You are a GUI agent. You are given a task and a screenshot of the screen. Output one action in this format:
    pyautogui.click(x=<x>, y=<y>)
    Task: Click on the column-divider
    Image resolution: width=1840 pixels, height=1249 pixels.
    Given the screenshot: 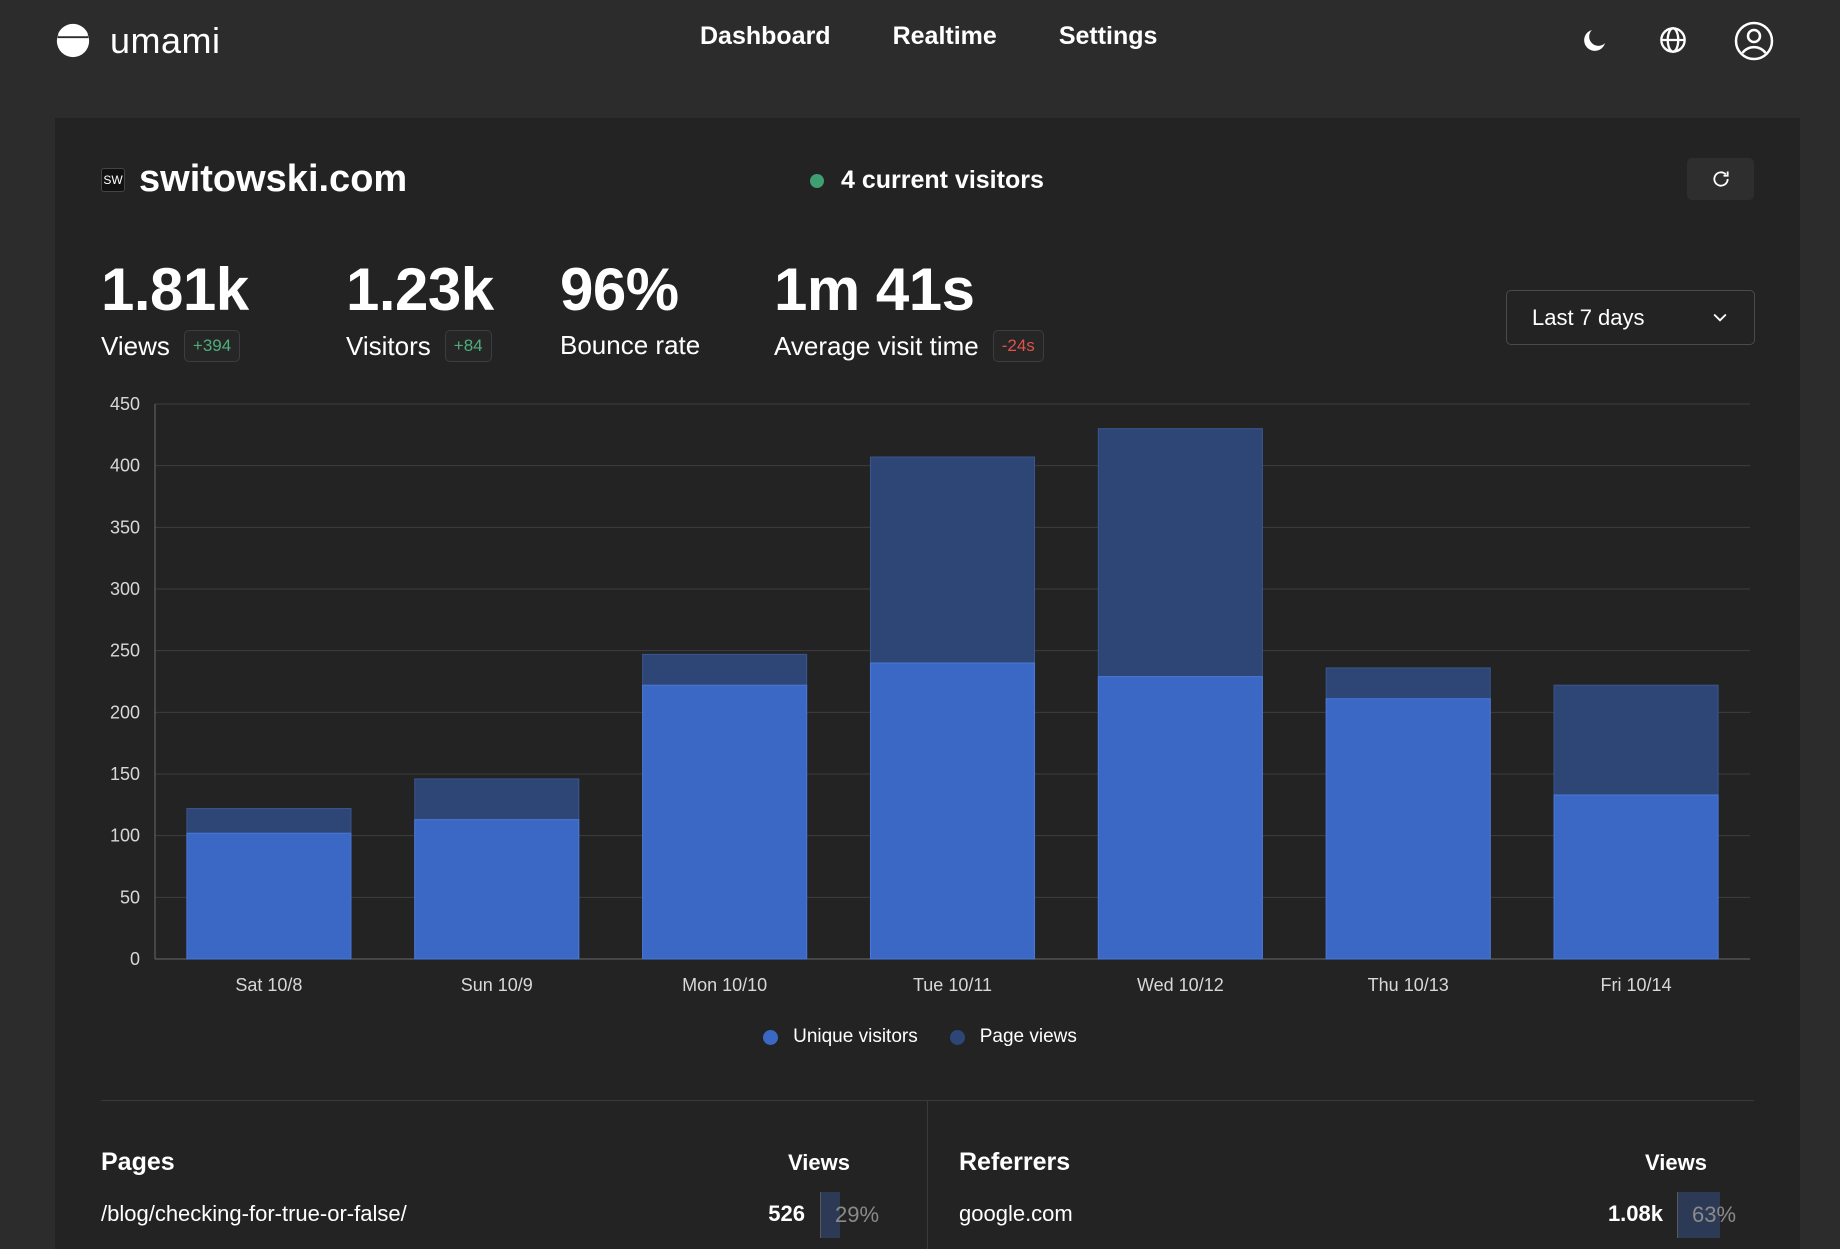 What is the action you would take?
    pyautogui.click(x=927, y=1175)
    